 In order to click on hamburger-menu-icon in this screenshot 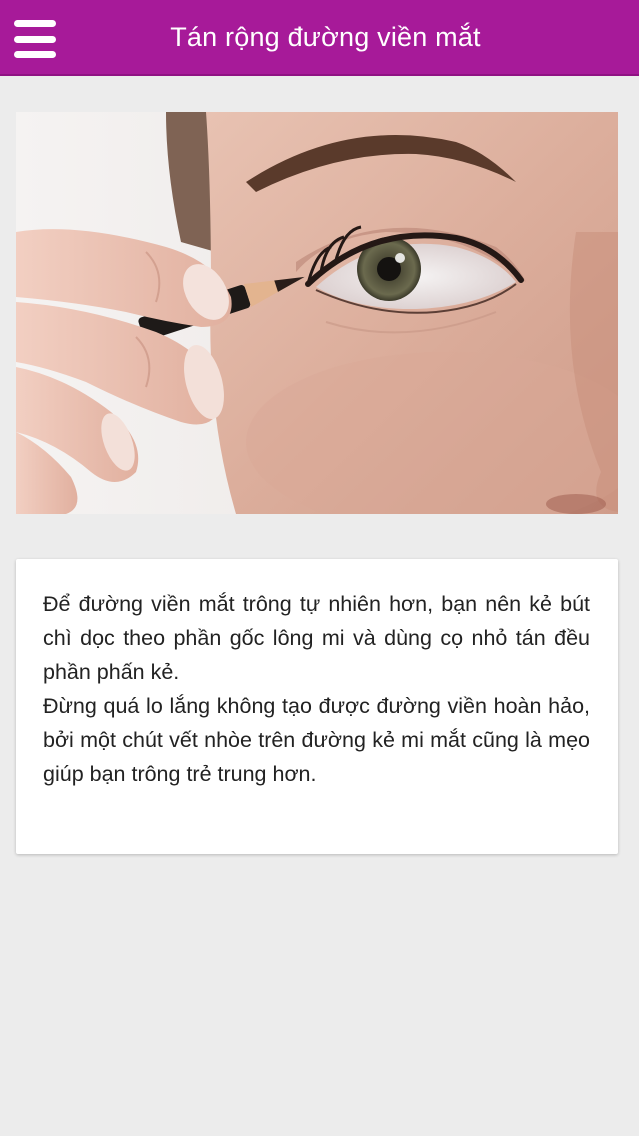, I will do `click(36, 39)`.